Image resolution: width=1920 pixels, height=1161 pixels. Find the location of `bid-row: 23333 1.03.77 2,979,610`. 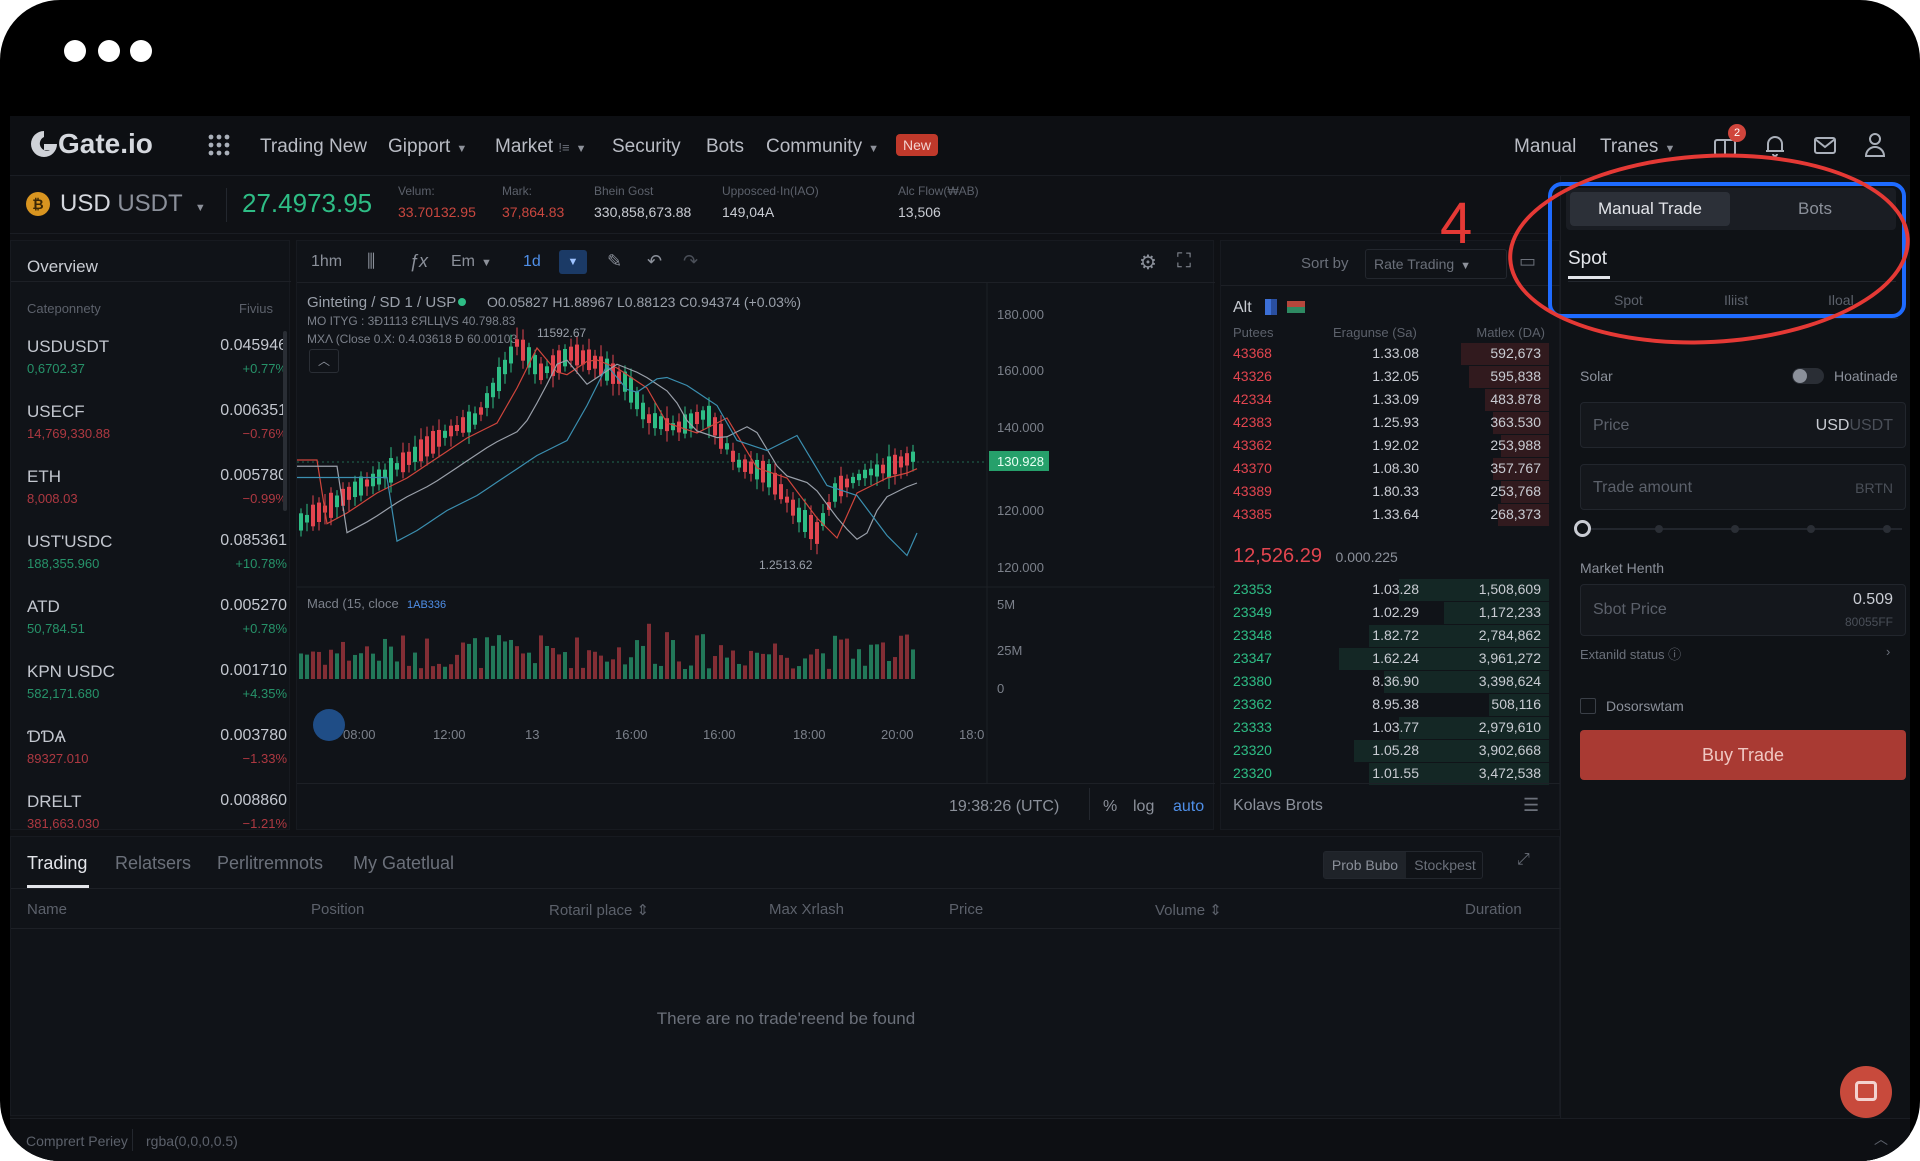

bid-row: 23333 1.03.77 2,979,610 is located at coordinates (1391, 729).